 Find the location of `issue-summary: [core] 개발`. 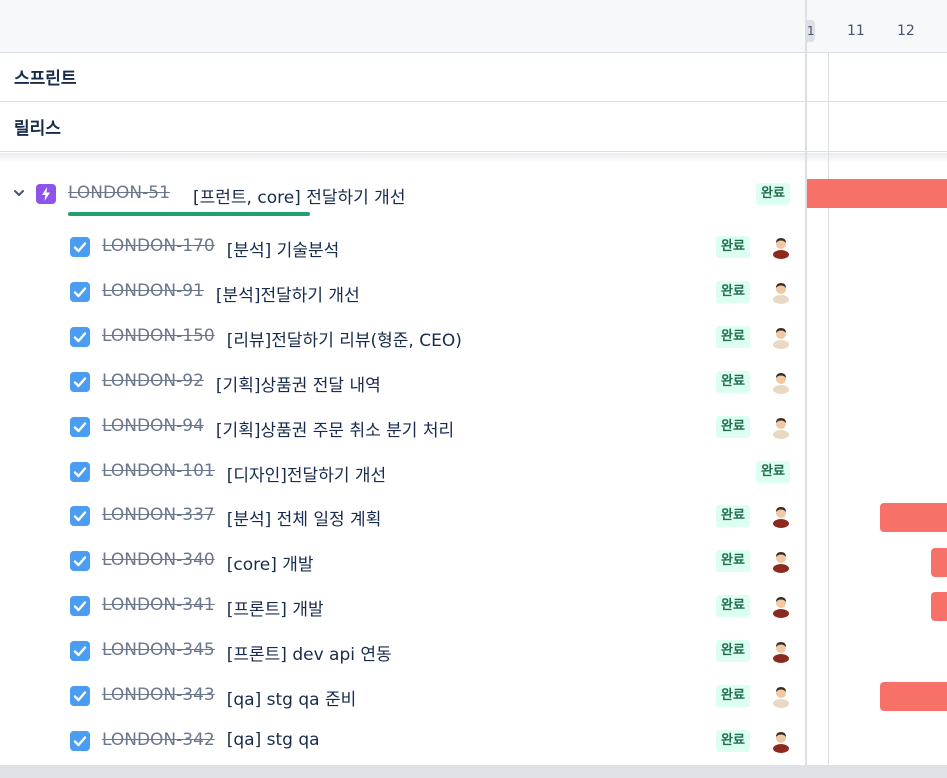

issue-summary: [core] 개발 is located at coordinates (270, 562).